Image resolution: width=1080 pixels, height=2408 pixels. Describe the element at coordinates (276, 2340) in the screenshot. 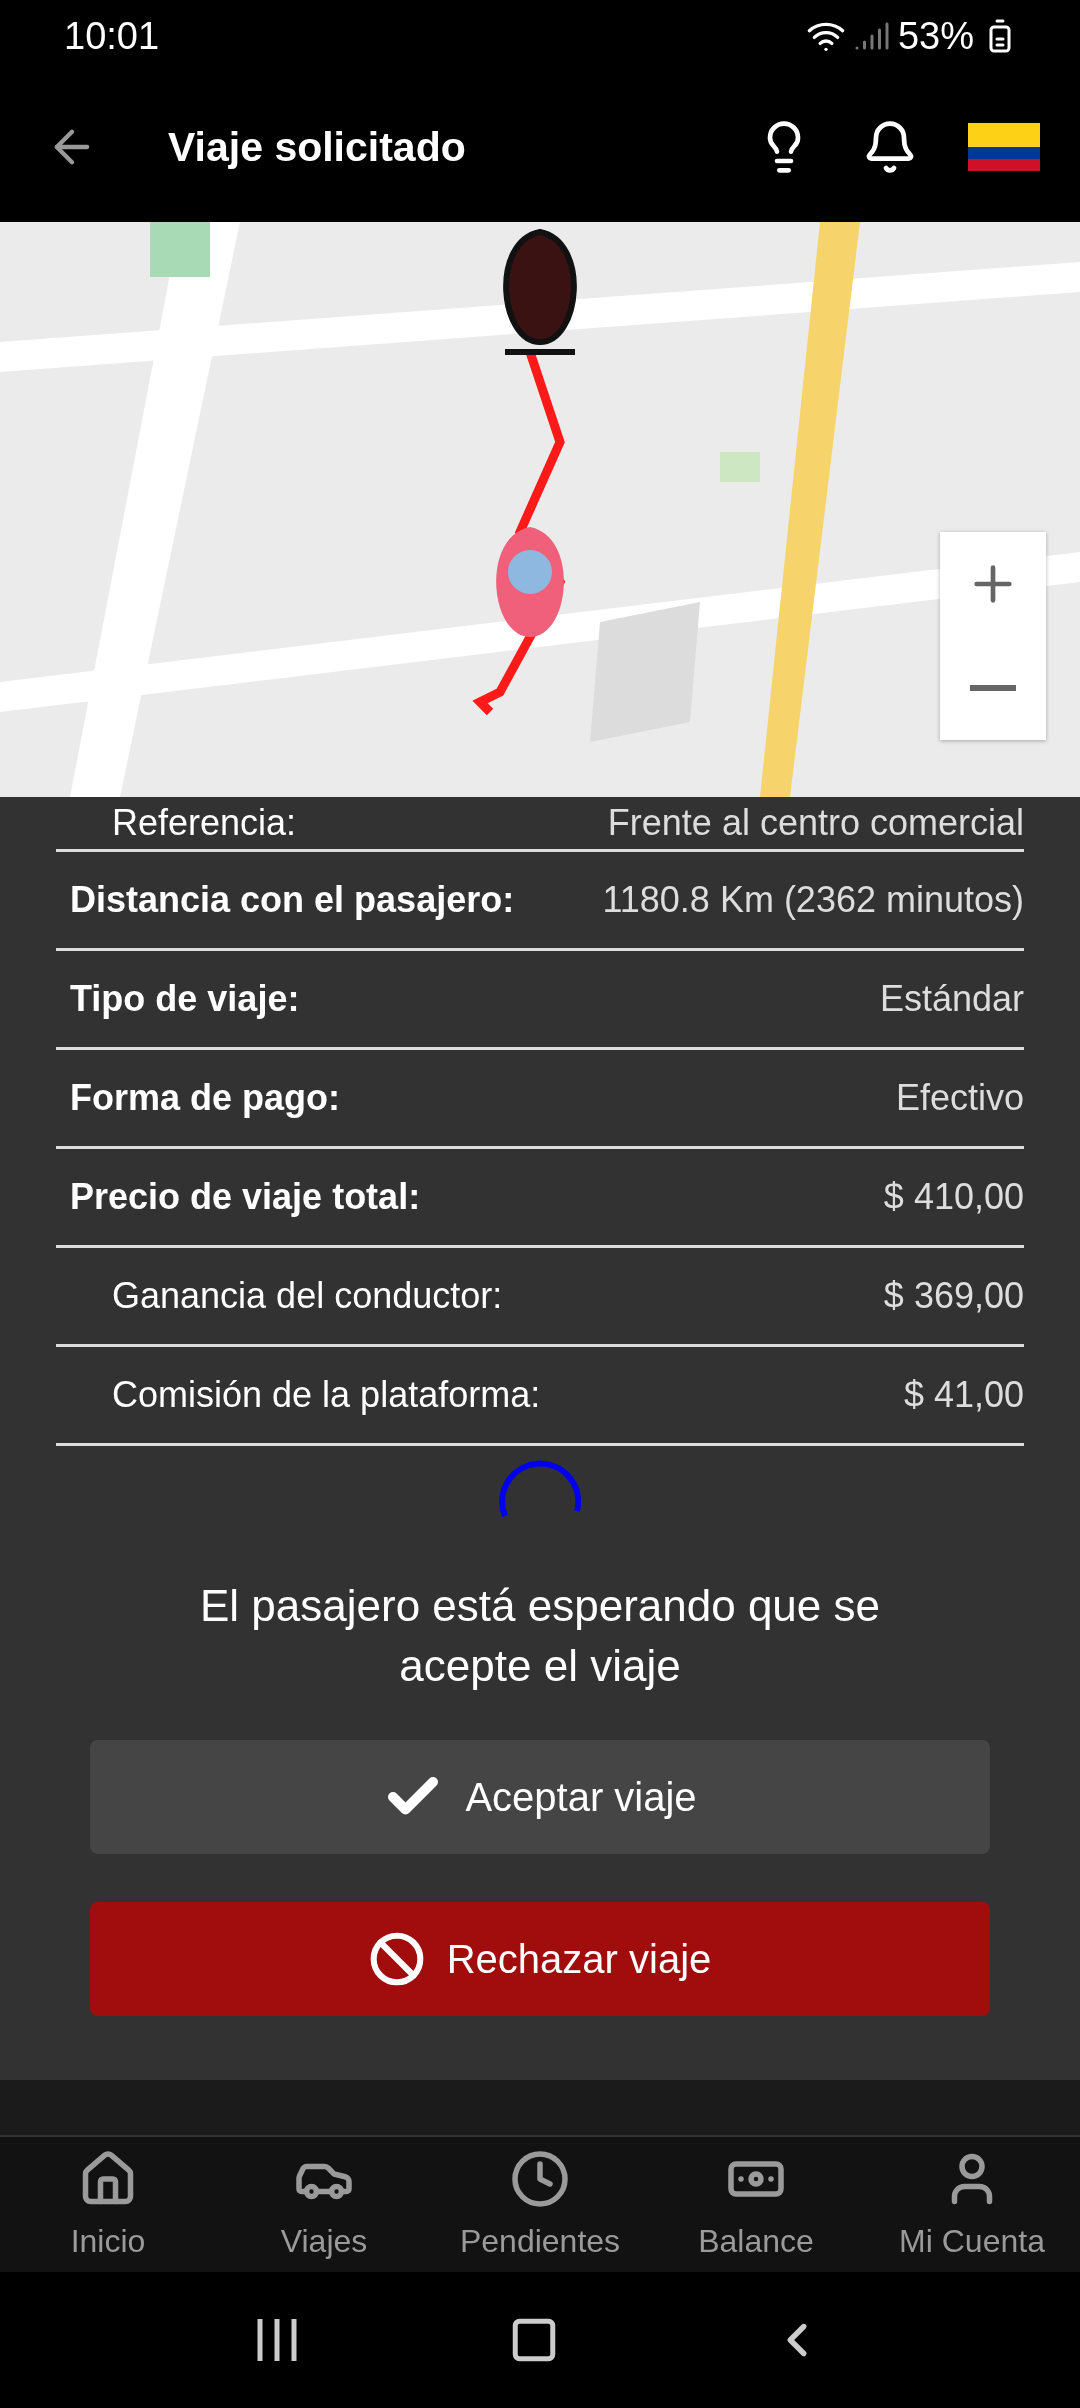

I see `recent-apps-icon` at that location.